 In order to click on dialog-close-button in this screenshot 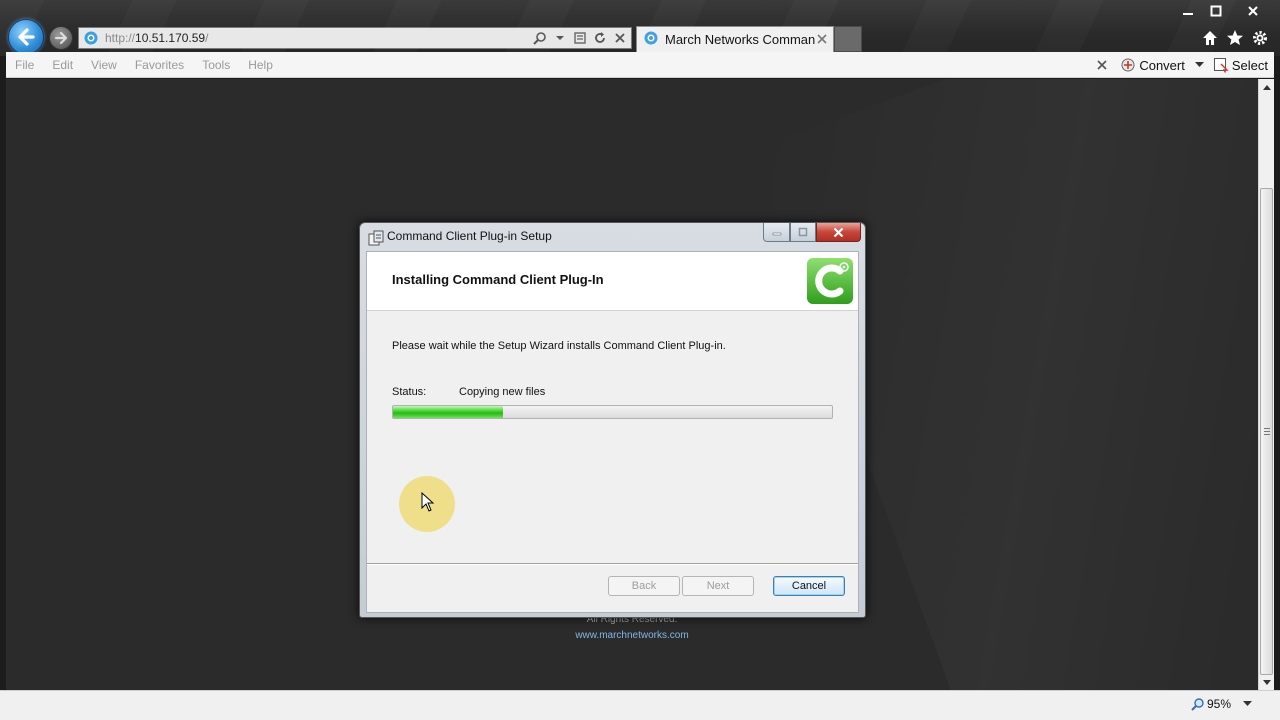, I will do `click(838, 232)`.